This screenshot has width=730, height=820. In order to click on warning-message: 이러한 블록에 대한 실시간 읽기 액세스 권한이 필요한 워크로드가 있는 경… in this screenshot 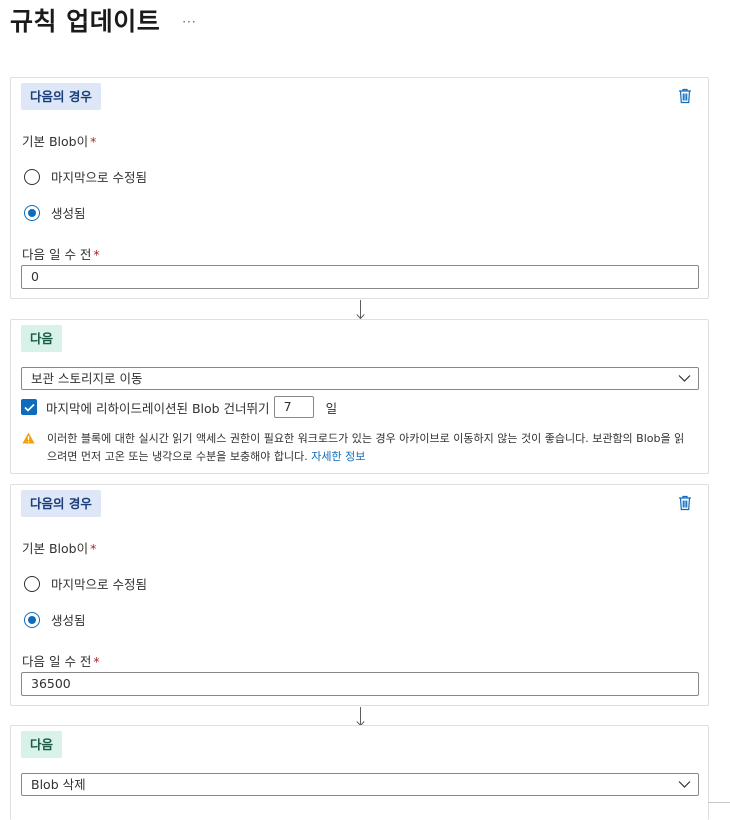, I will do `click(357, 448)`.